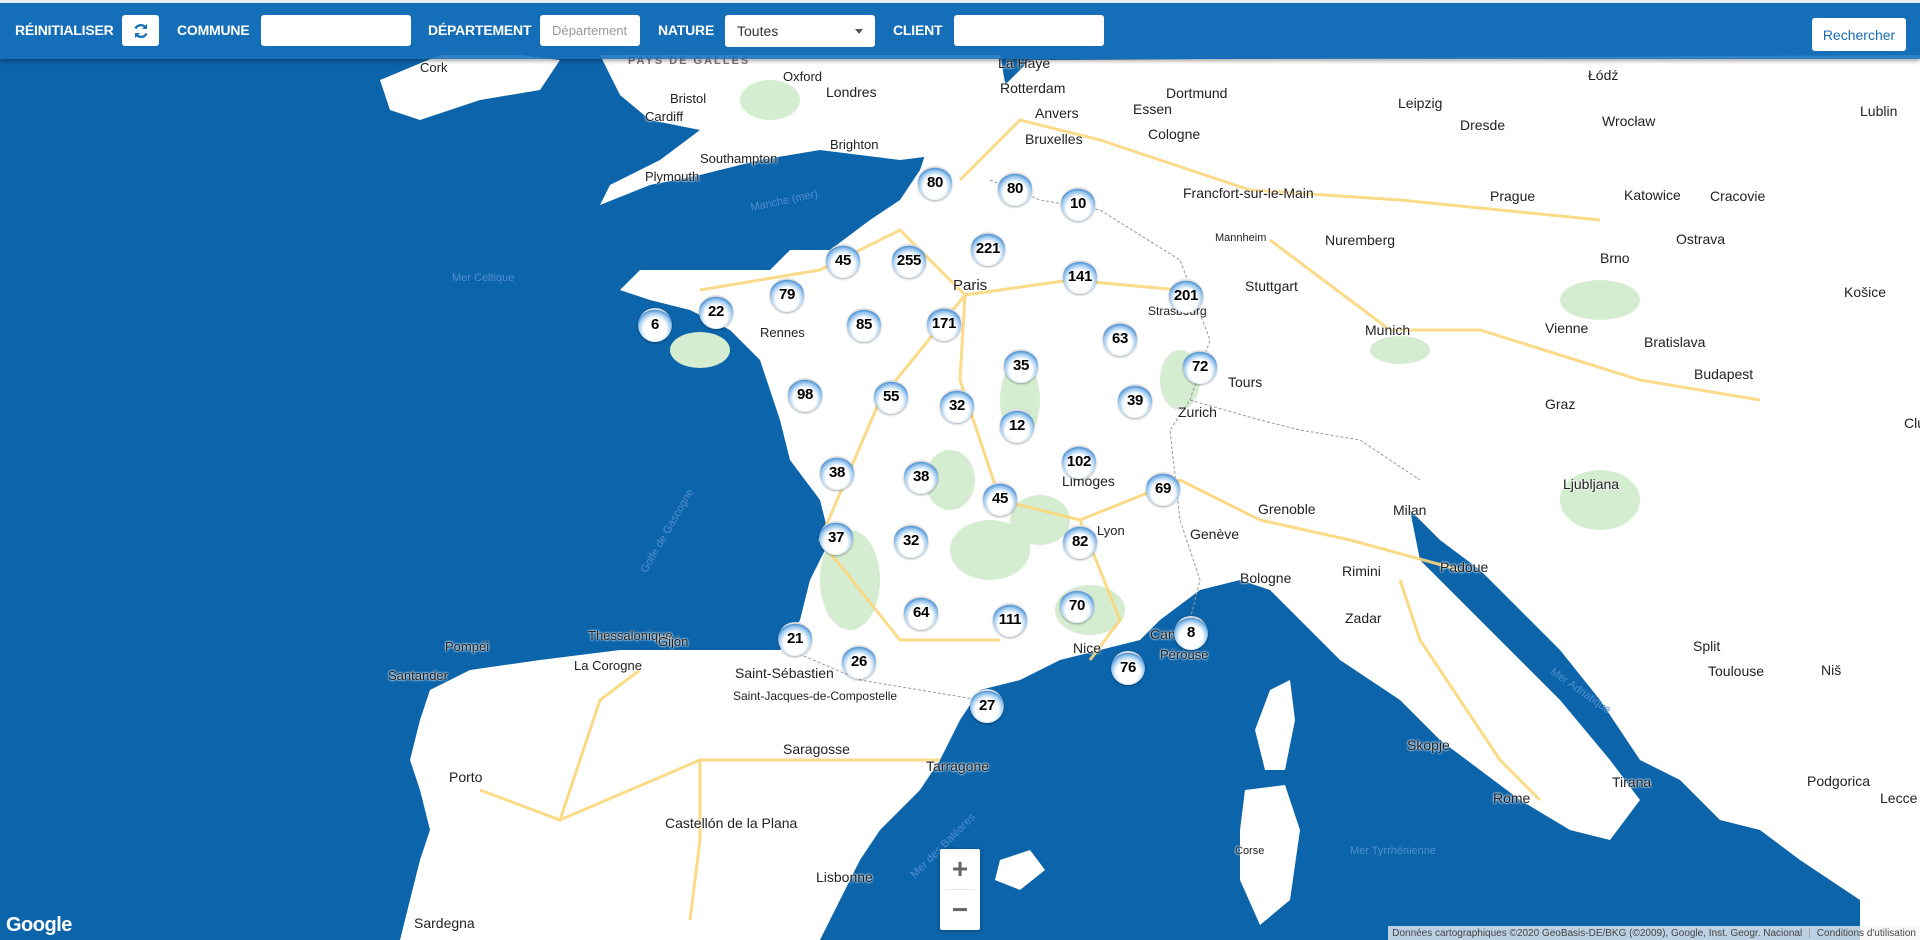  Describe the element at coordinates (970, 285) in the screenshot. I see `city-label: Paris` at that location.